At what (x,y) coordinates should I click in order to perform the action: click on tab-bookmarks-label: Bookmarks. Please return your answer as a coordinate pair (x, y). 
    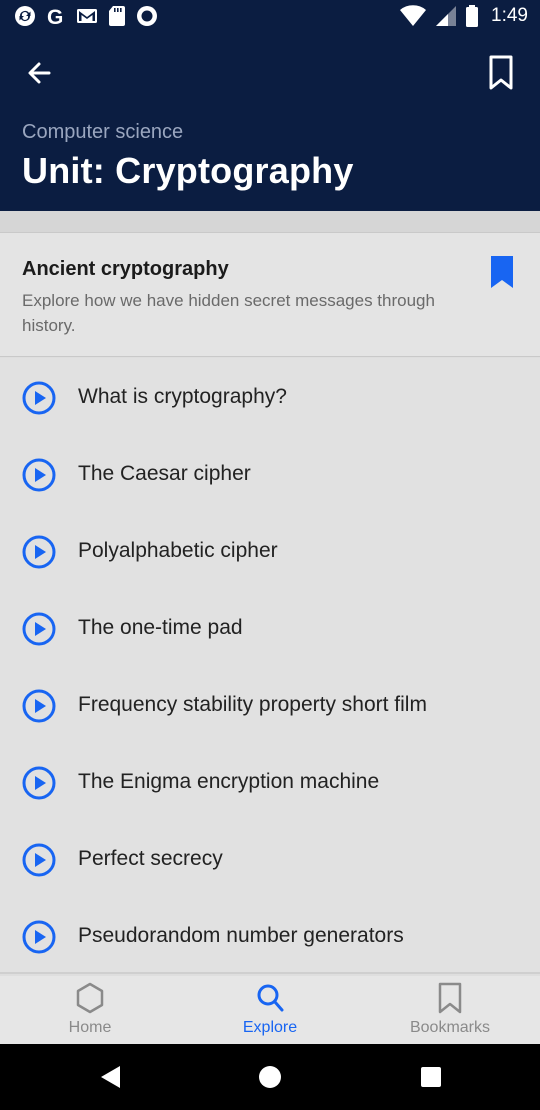
    Looking at the image, I should click on (450, 1027).